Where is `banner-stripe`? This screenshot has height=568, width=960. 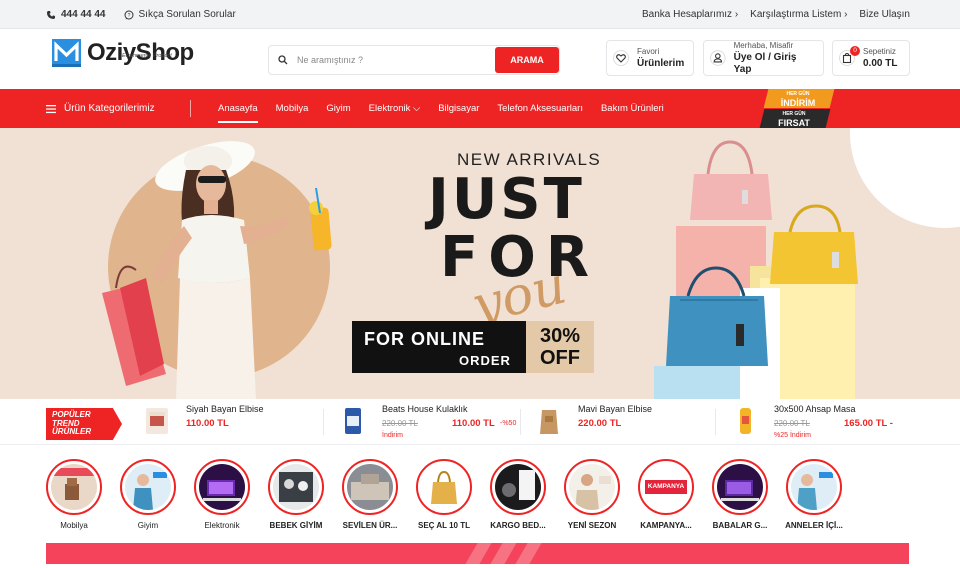 banner-stripe is located at coordinates (473, 553).